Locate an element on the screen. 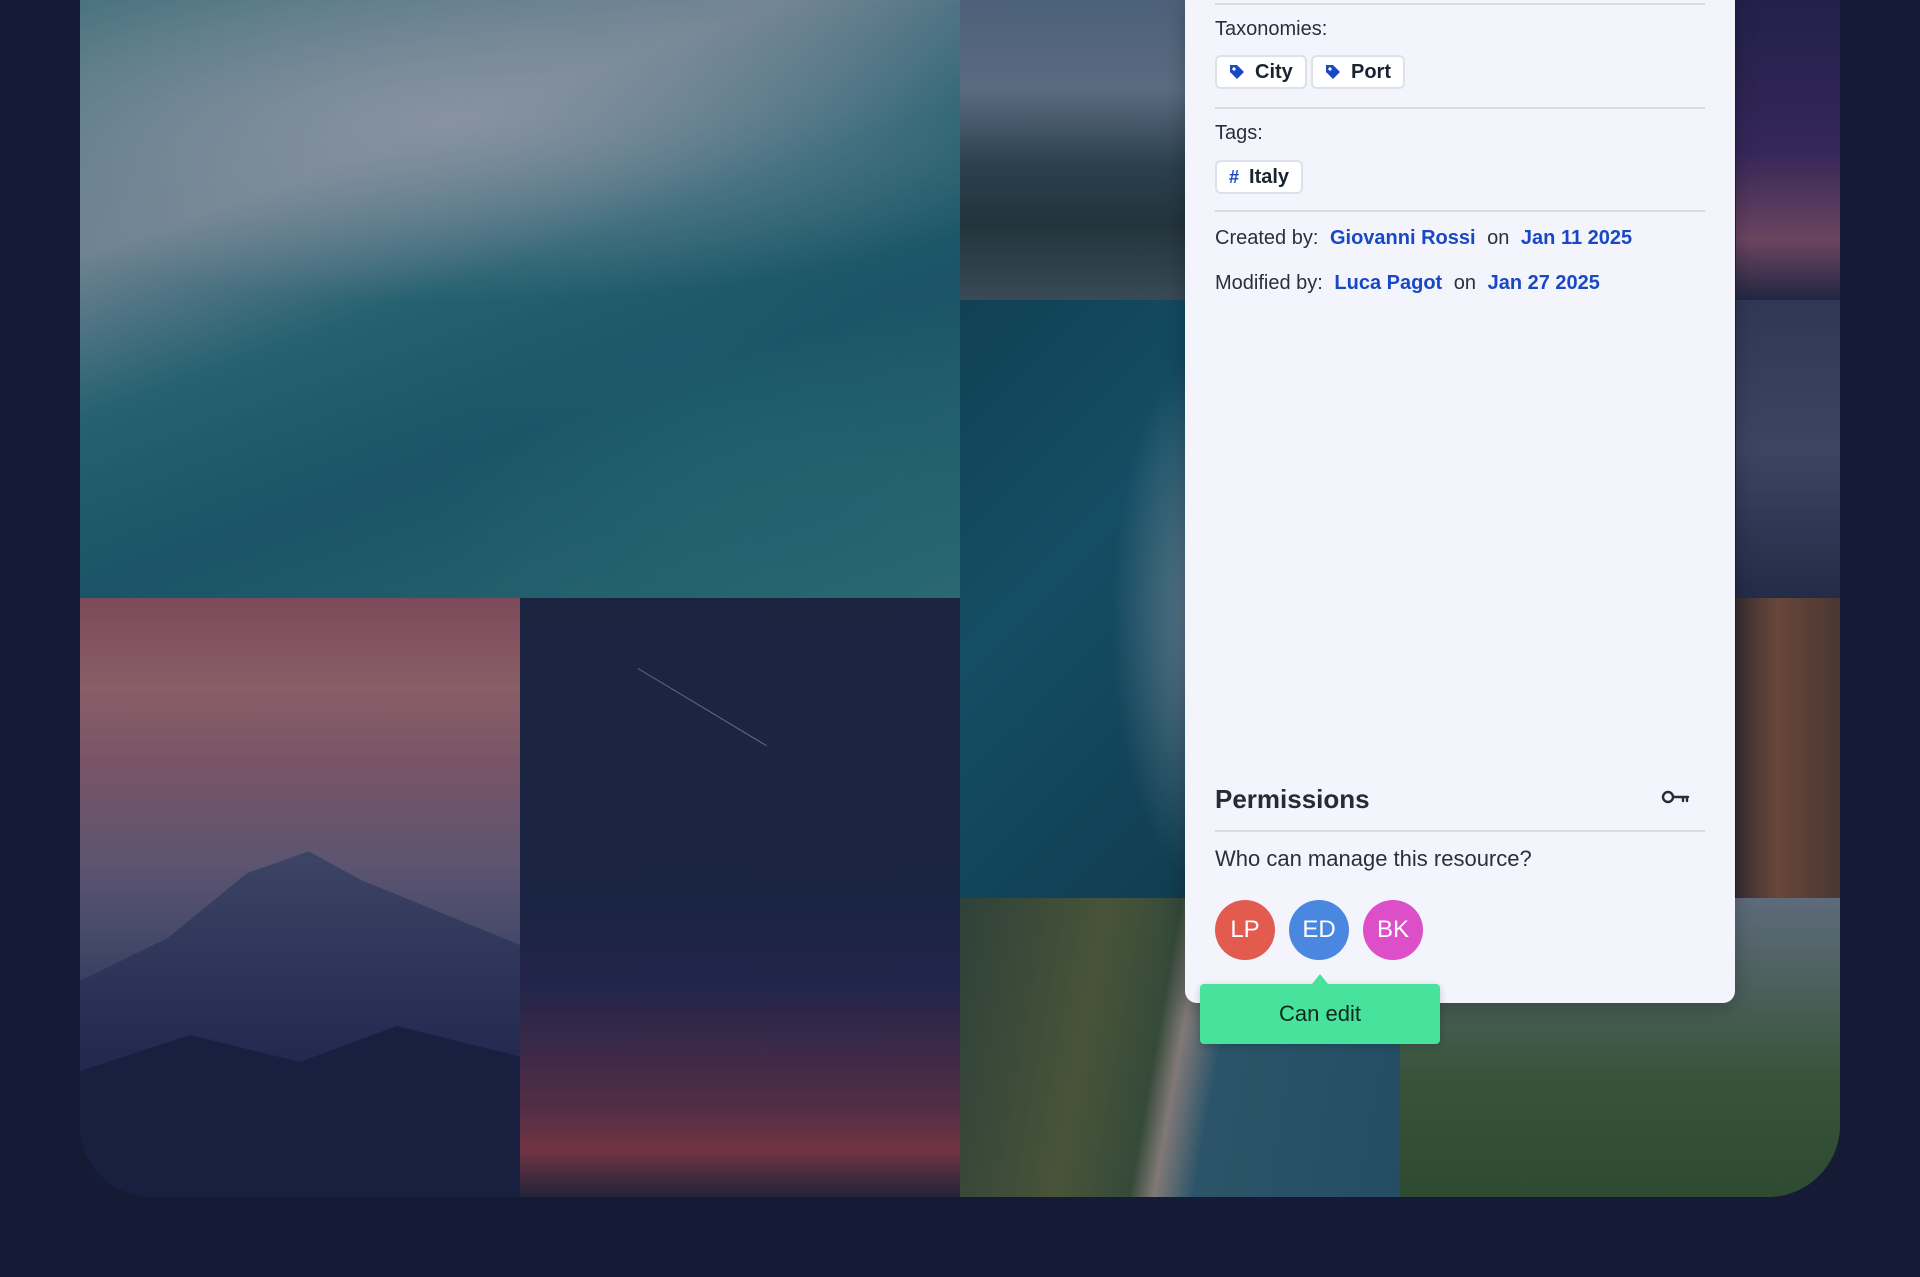 Image resolution: width=1920 pixels, height=1277 pixels. modified-by-label: Modified by: is located at coordinates (1269, 283).